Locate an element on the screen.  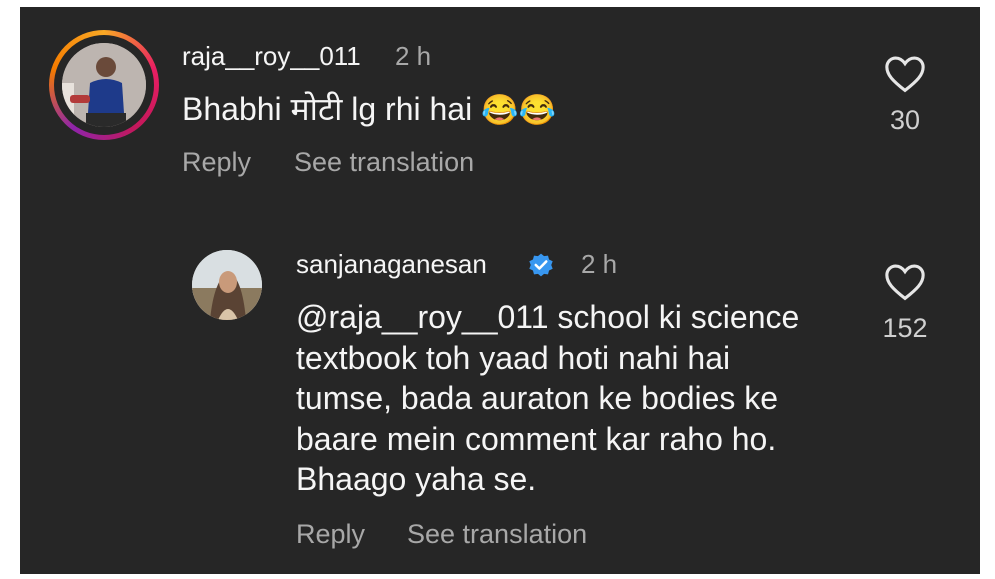
comment-body: Bhabhi मोटी lg rhi hai is located at coordinates (327, 109).